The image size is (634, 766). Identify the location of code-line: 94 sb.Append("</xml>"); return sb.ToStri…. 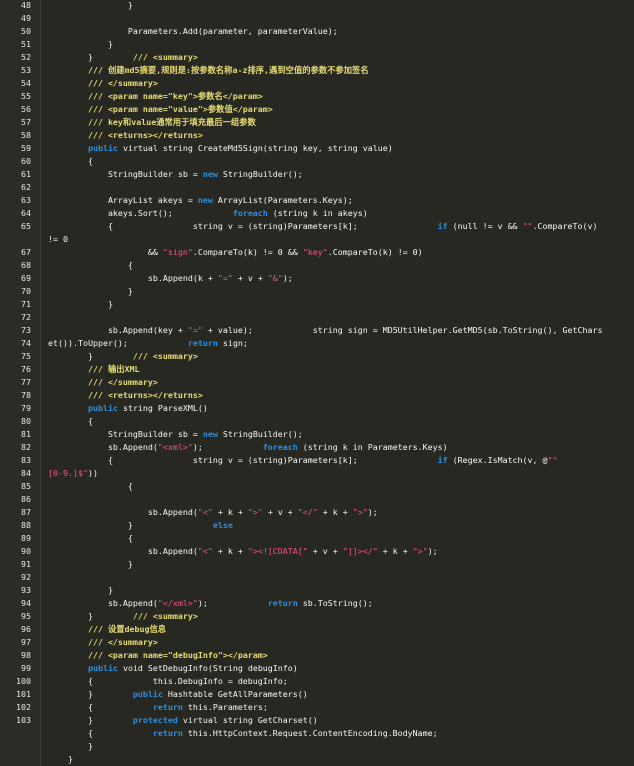
(317, 603).